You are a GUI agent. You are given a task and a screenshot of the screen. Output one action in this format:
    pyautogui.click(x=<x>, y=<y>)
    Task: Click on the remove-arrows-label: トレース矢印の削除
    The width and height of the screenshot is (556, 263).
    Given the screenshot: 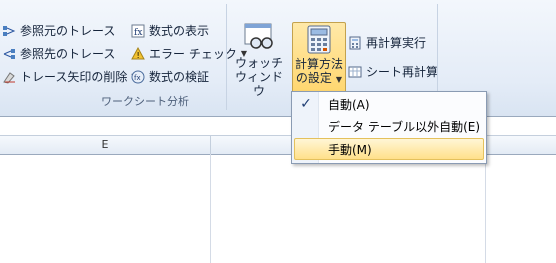 What is the action you would take?
    pyautogui.click(x=74, y=77)
    